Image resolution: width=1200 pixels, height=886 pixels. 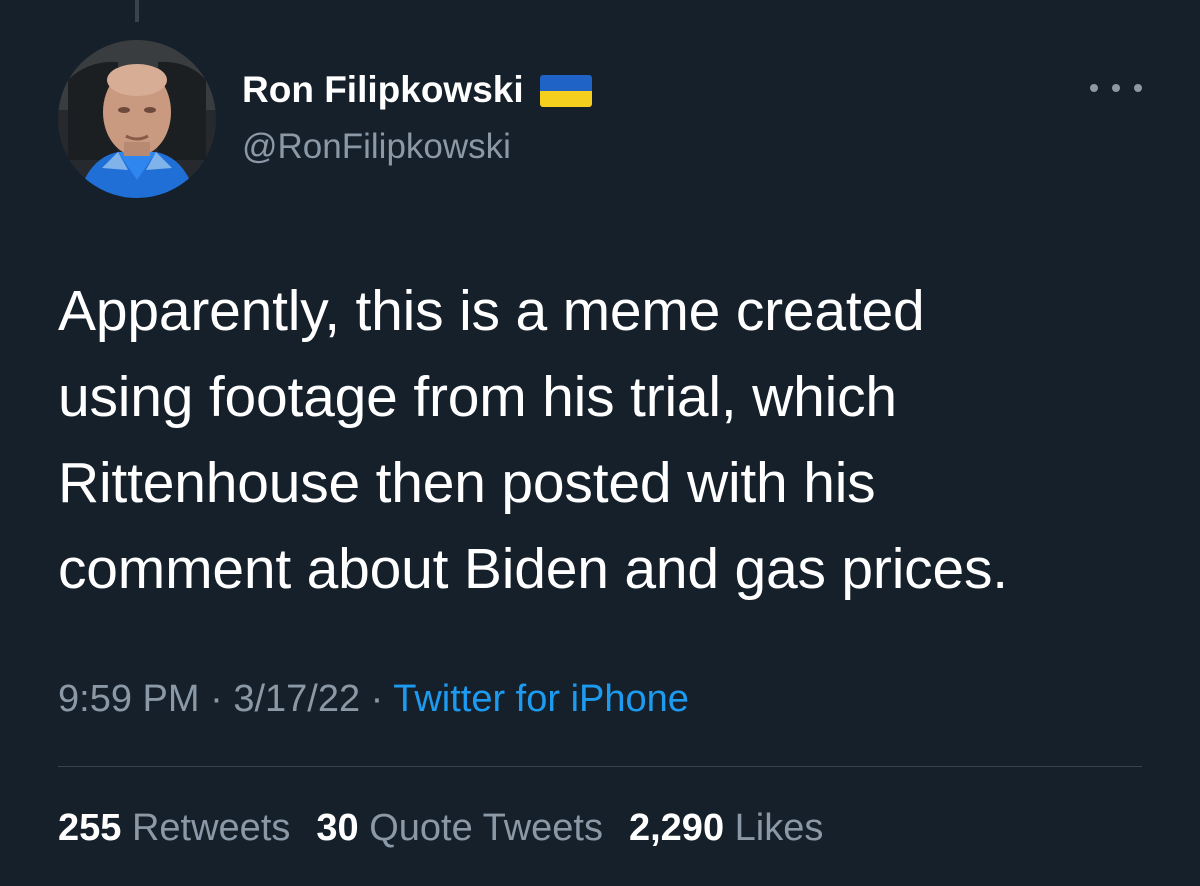 What do you see at coordinates (486, 828) in the screenshot?
I see `quote-tweets-label: Quote Tweets` at bounding box center [486, 828].